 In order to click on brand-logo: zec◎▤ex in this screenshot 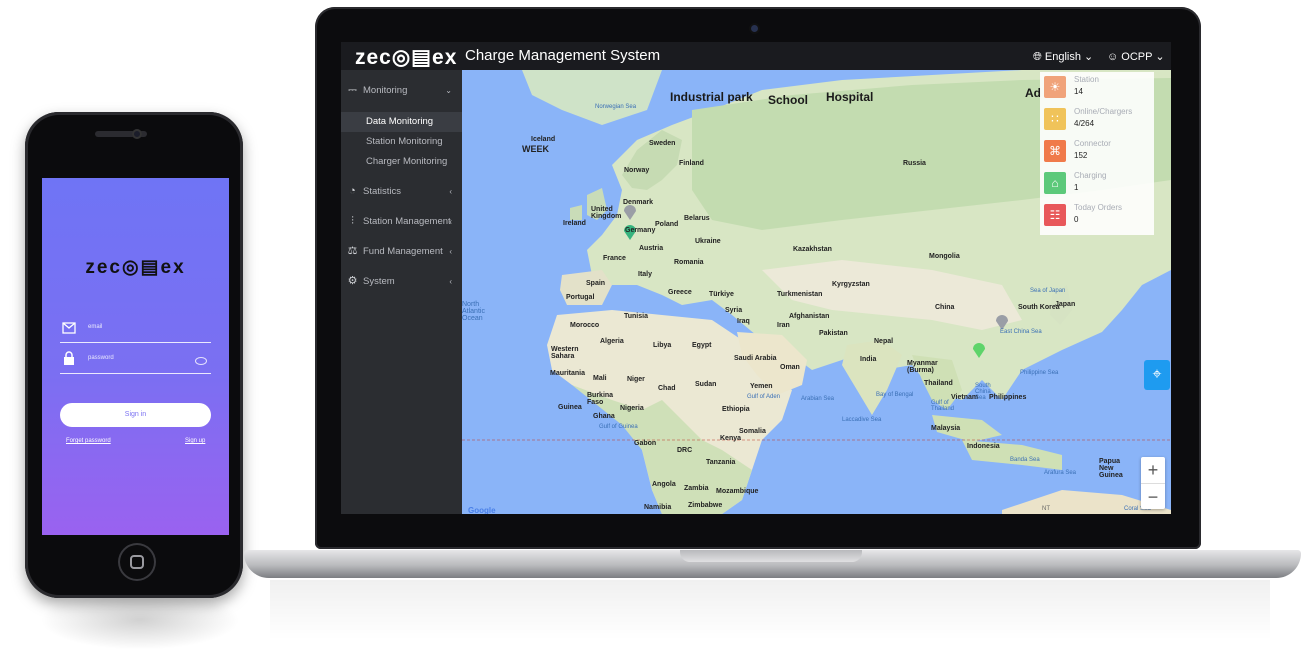, I will do `click(406, 57)`.